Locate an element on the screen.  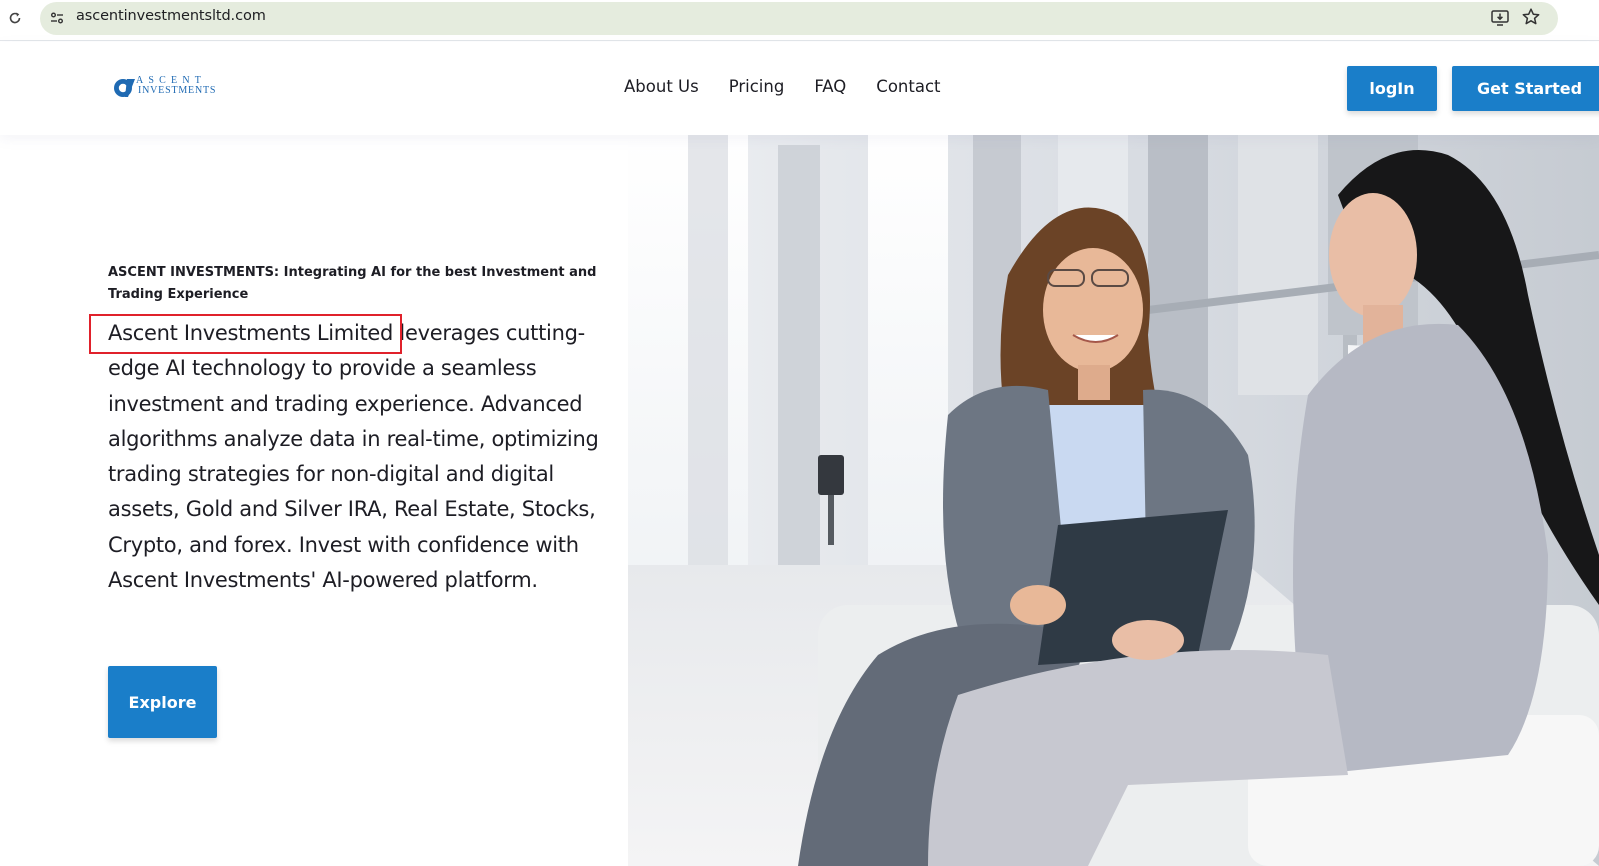
install-app-icon is located at coordinates (1500, 18).